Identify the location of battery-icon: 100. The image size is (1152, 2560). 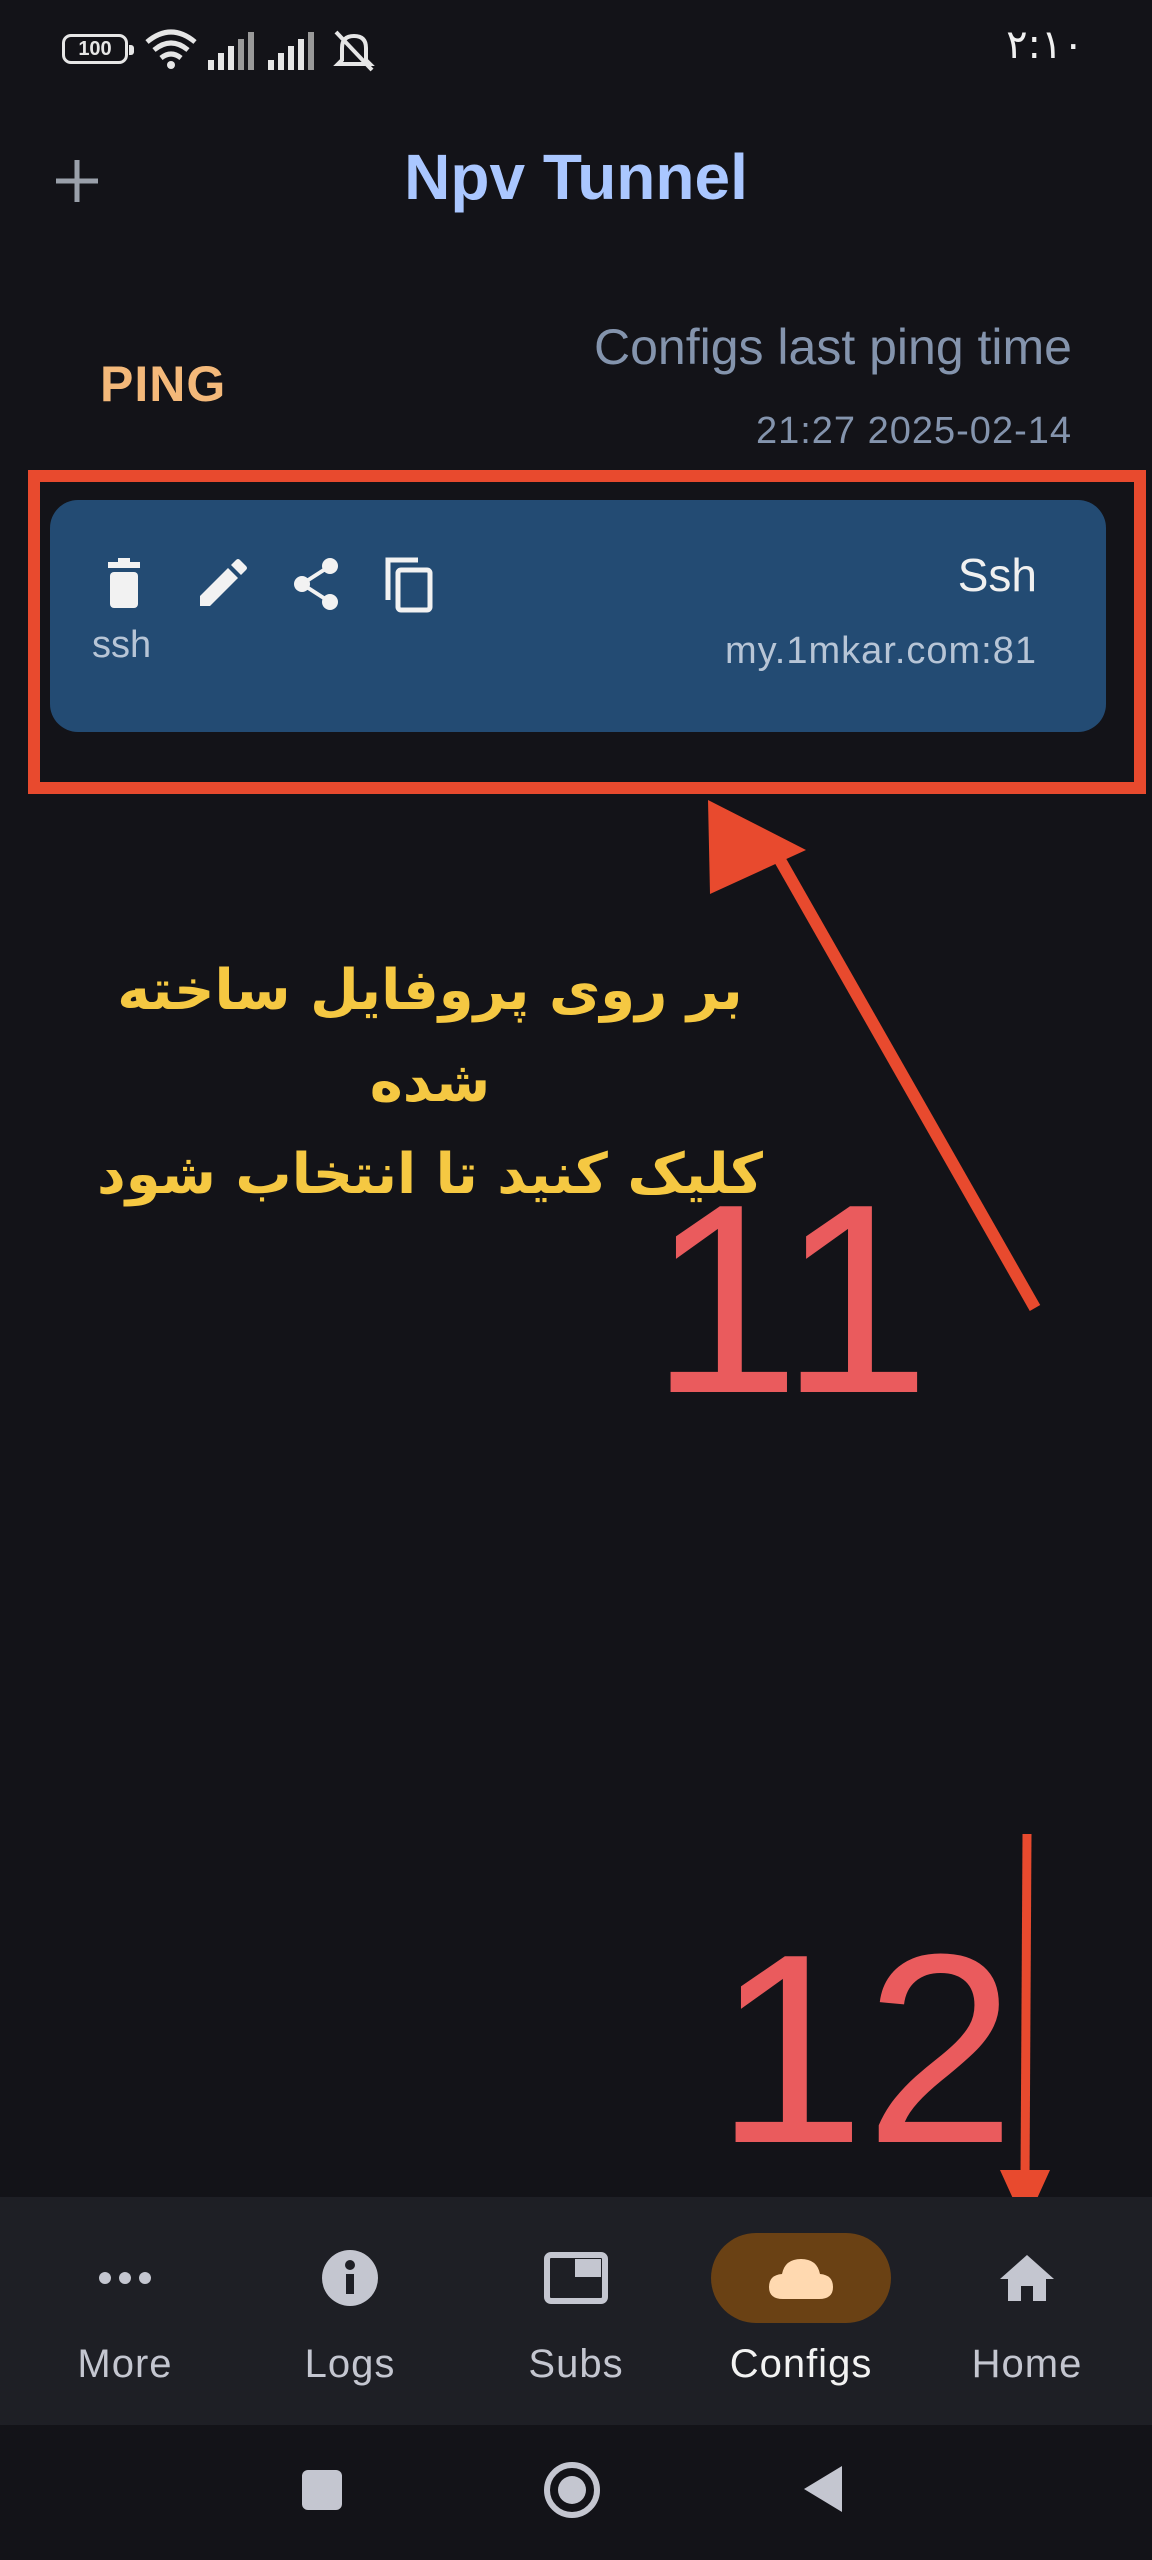
(98, 49).